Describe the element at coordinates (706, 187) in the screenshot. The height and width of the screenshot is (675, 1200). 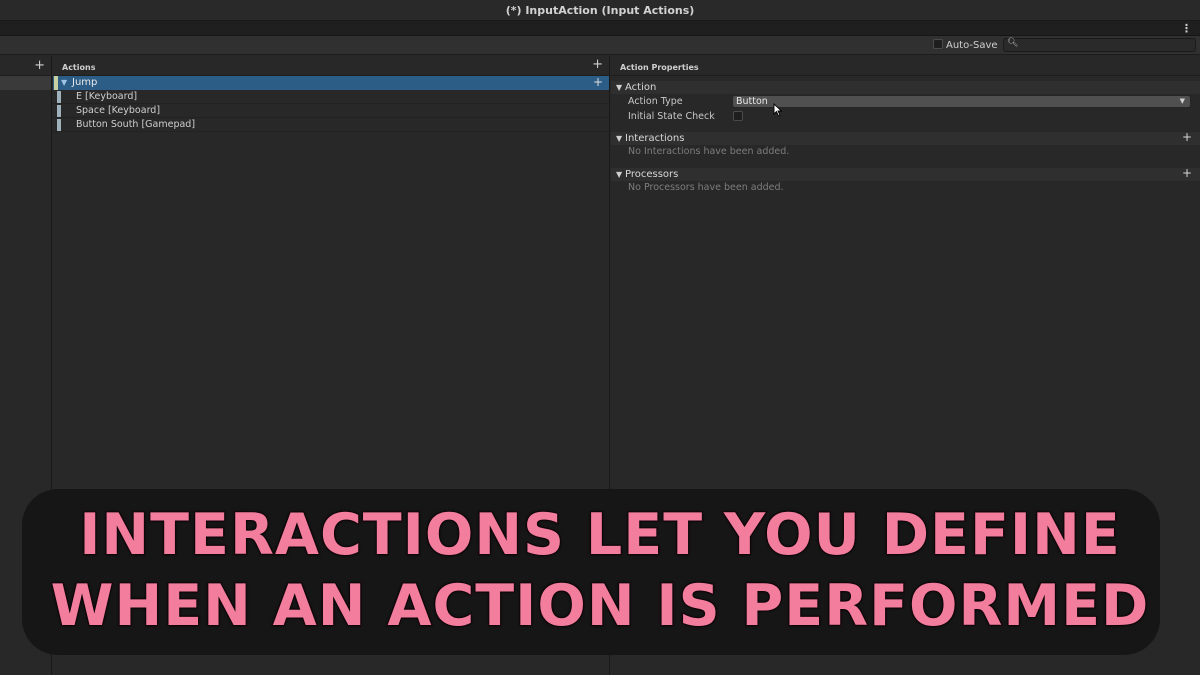
I see `processors-empty-text: No Processors have been added.` at that location.